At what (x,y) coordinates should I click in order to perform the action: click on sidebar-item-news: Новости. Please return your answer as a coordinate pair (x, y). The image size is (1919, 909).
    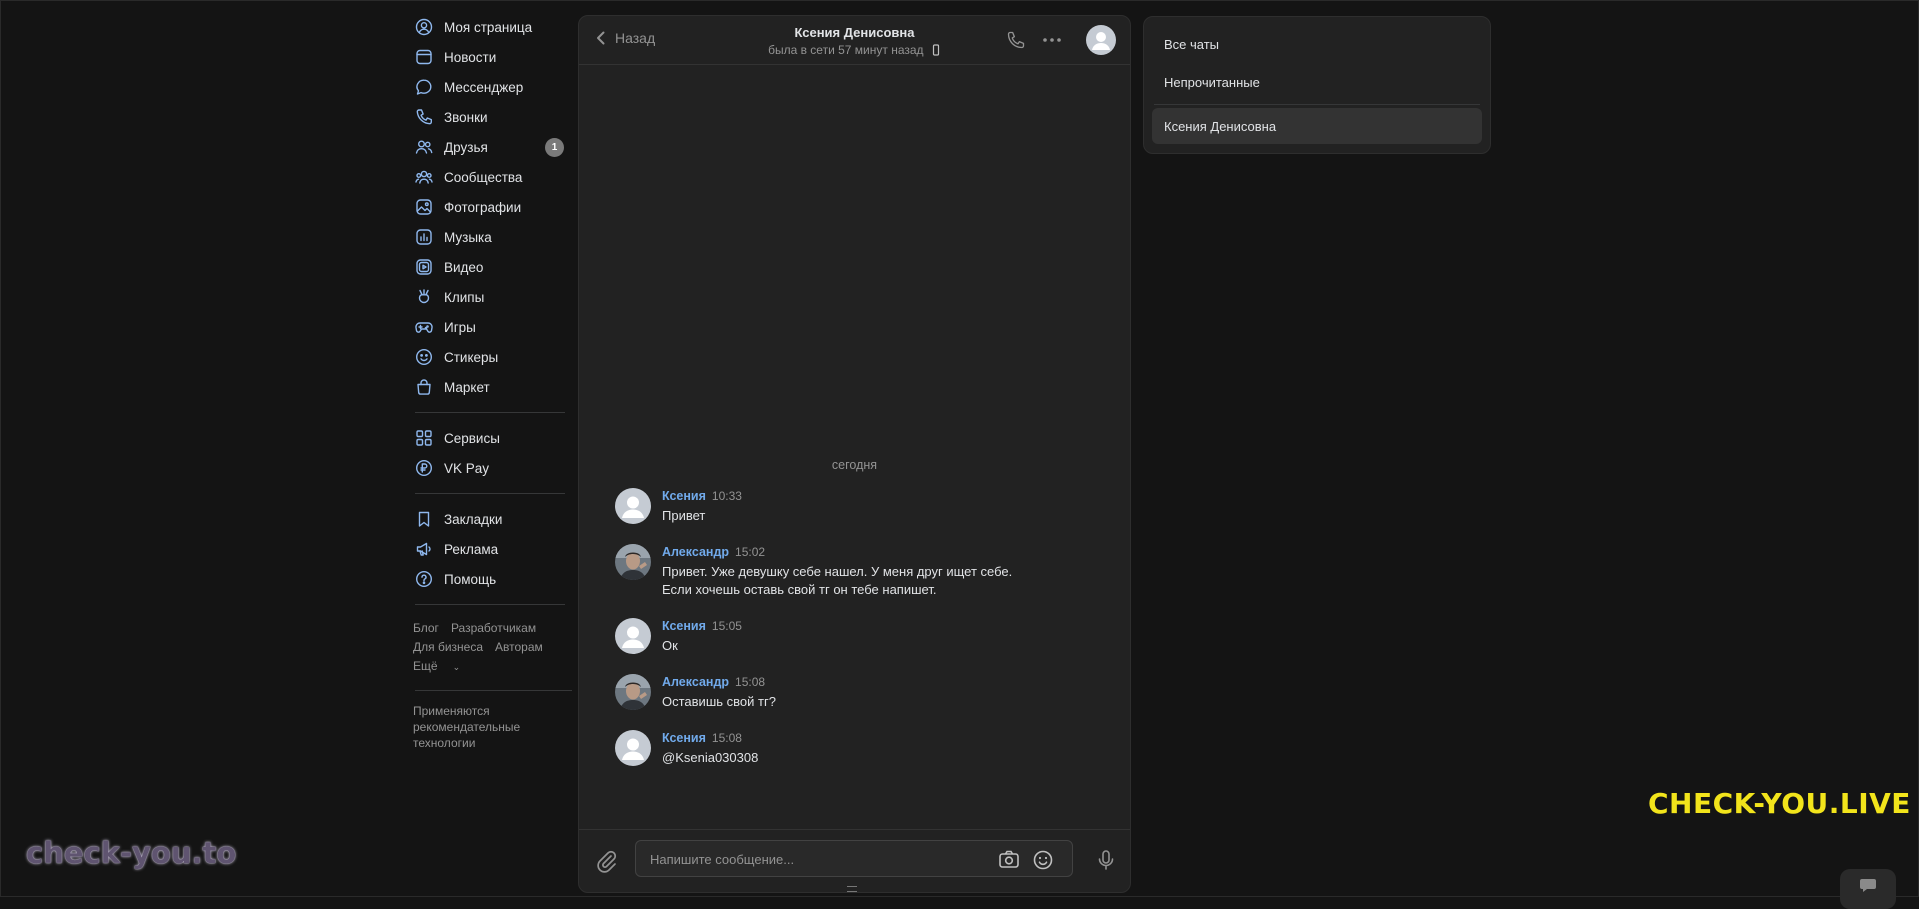
    Looking at the image, I should click on (491, 57).